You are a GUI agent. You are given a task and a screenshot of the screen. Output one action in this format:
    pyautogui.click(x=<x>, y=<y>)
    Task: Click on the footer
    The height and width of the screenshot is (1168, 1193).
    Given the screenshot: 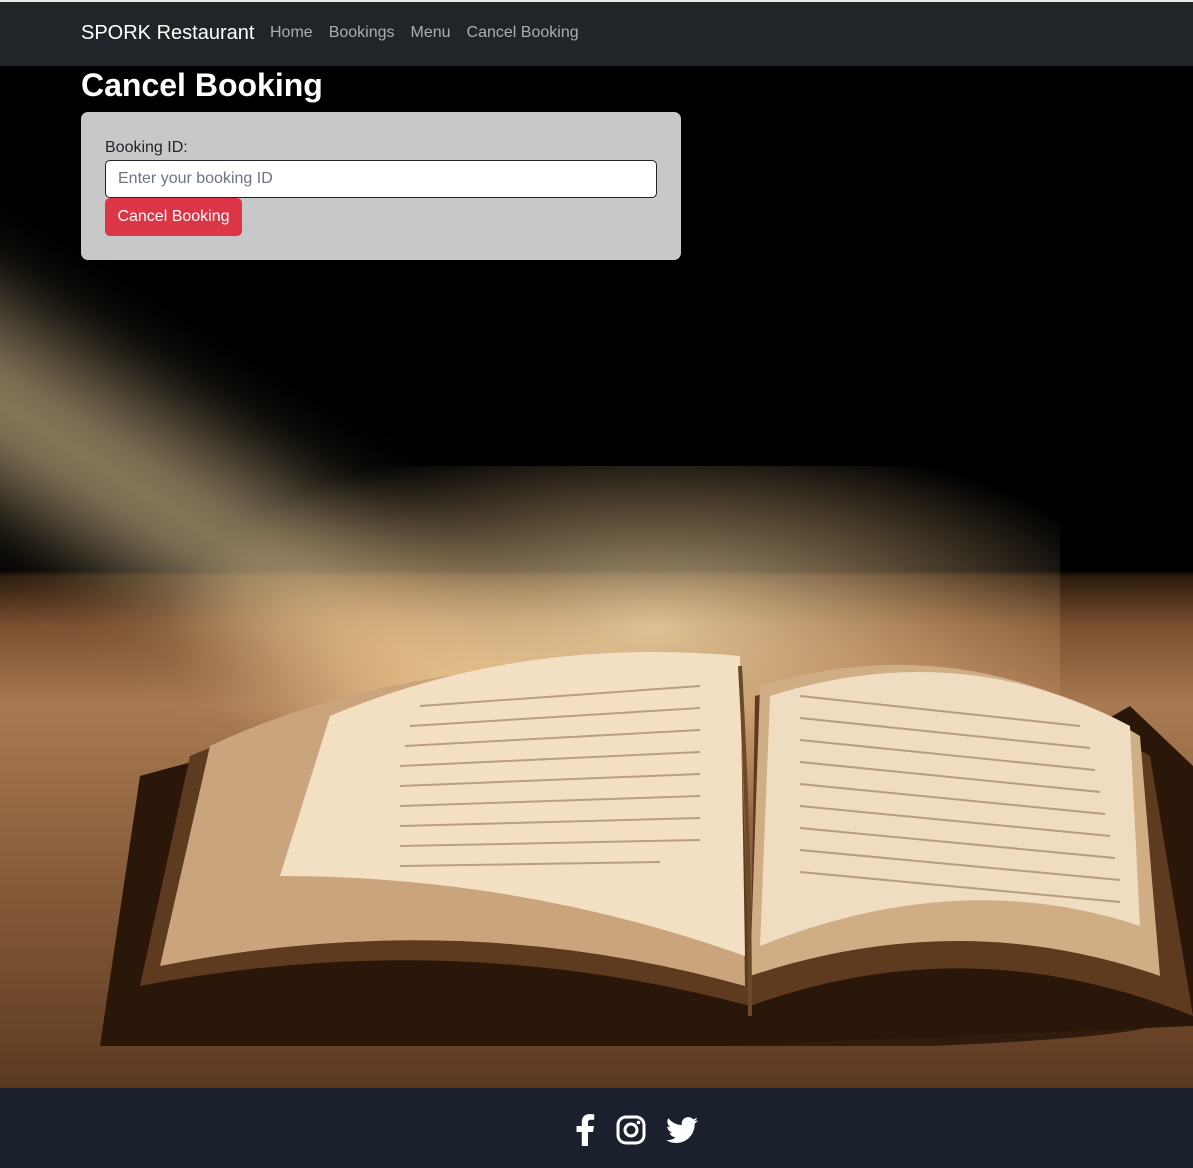 What is the action you would take?
    pyautogui.click(x=596, y=1128)
    